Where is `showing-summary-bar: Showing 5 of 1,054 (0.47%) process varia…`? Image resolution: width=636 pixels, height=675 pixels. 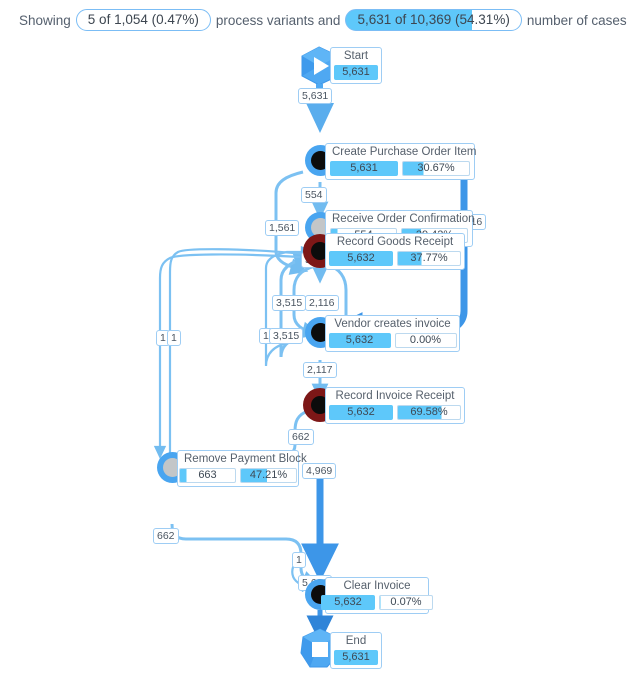
showing-summary-bar: Showing 5 of 1,054 (0.47%) process varia… is located at coordinates (318, 20).